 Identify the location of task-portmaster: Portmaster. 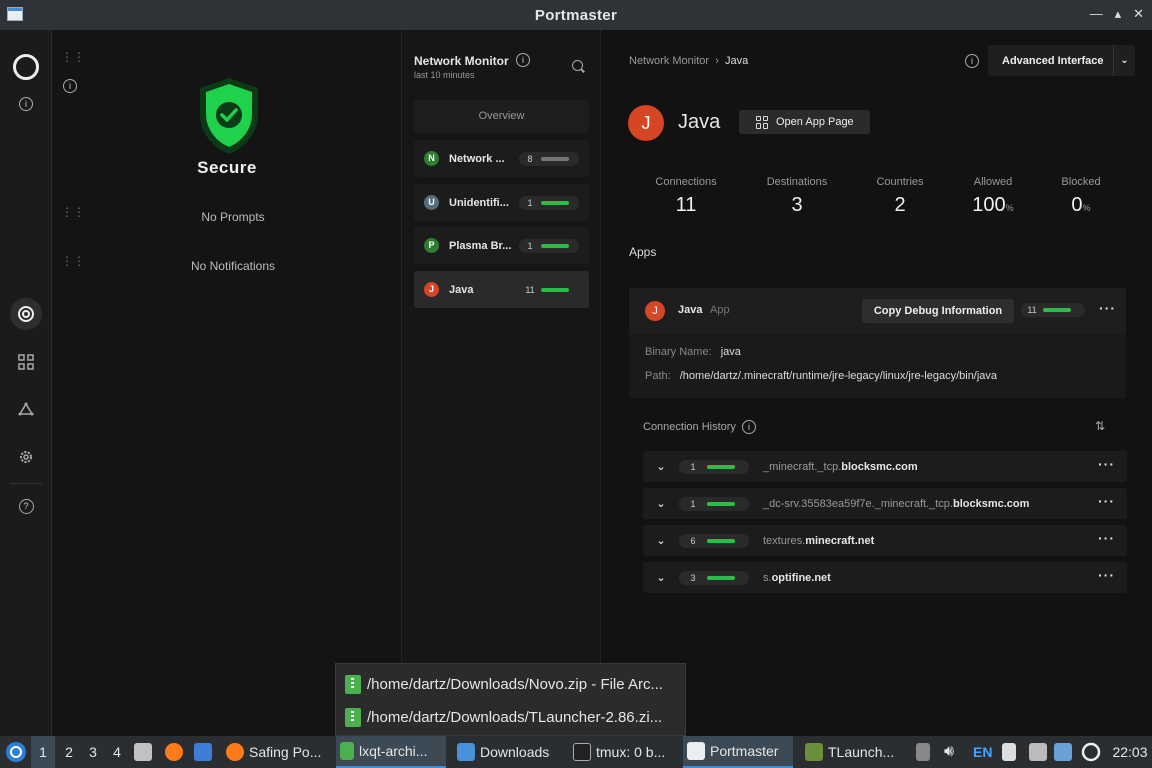
(738, 752).